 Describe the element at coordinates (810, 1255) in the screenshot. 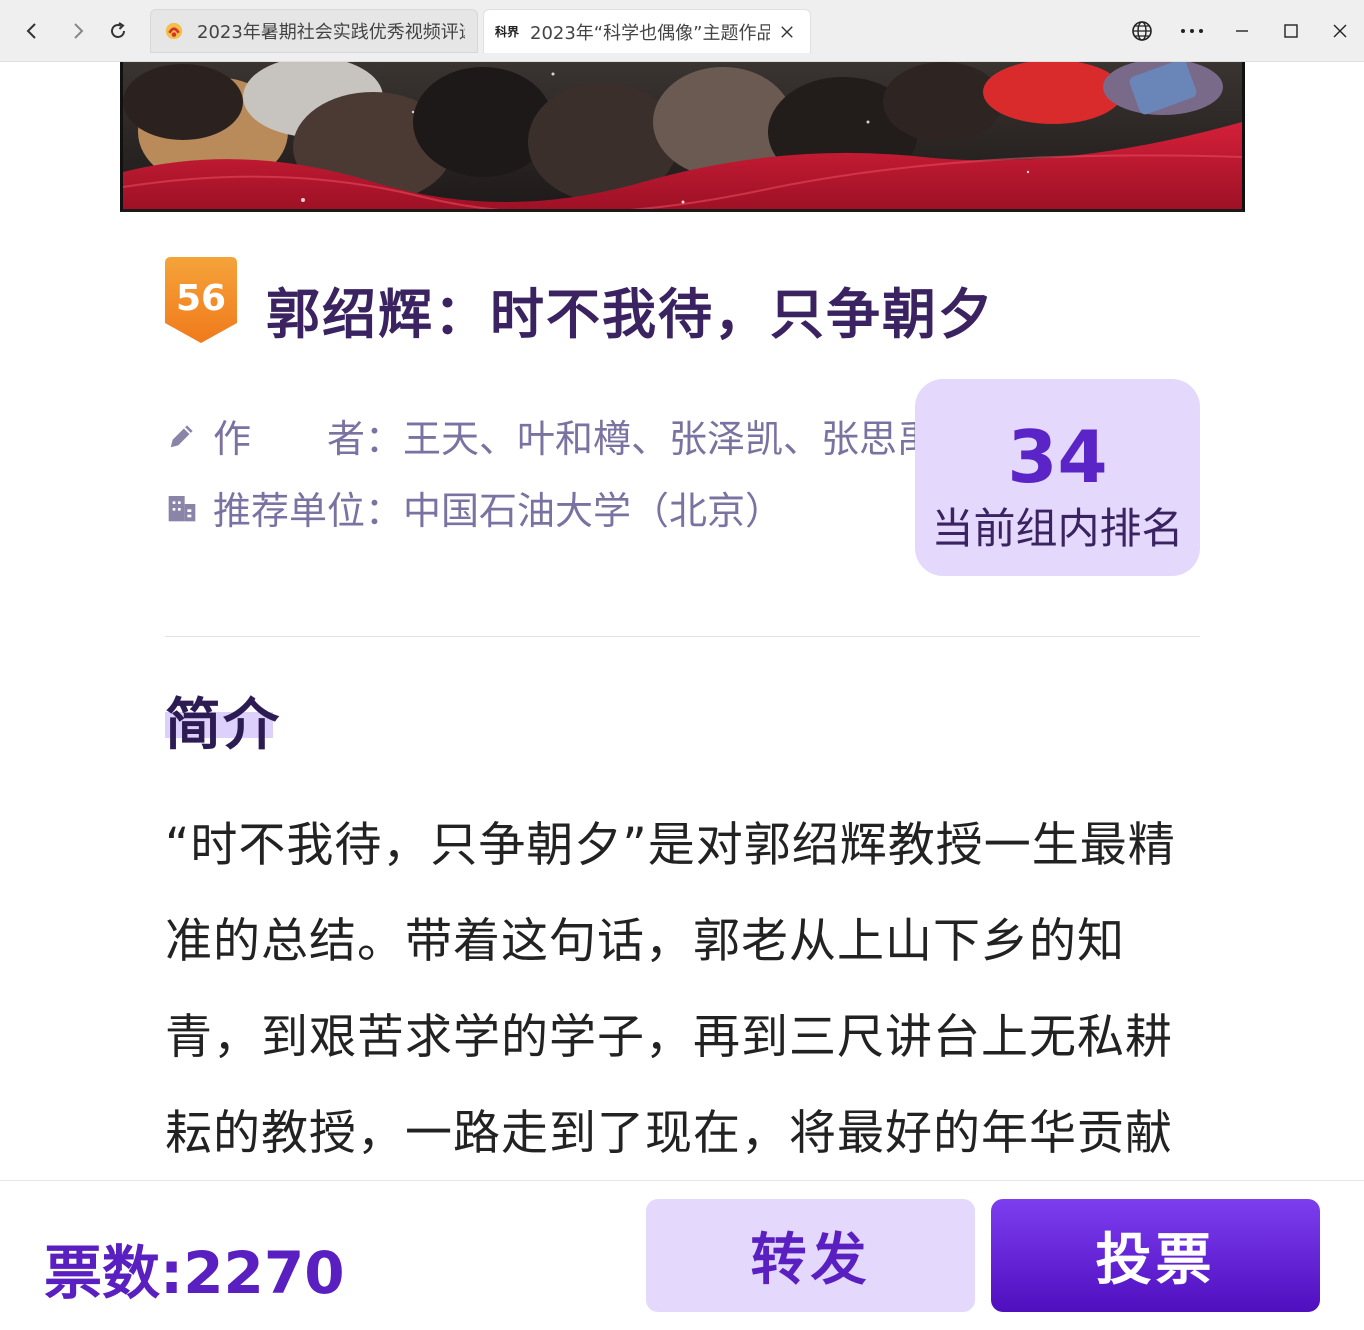

I see `share-button: 转发` at that location.